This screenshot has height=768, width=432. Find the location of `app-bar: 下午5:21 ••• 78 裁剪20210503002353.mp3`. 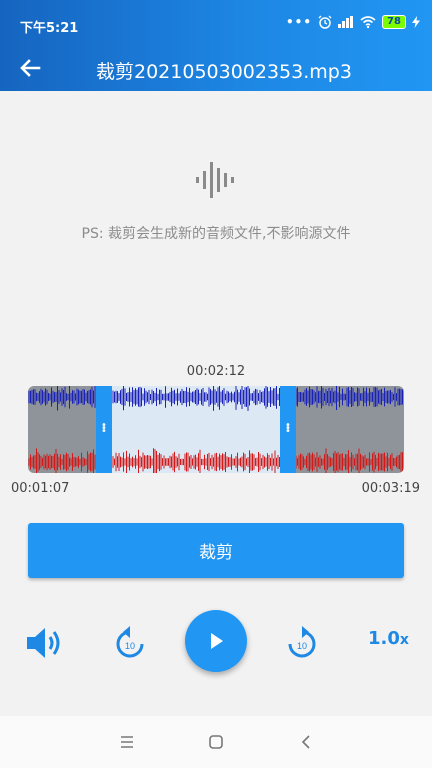

app-bar: 下午5:21 ••• 78 裁剪20210503002353.mp3 is located at coordinates (216, 45).